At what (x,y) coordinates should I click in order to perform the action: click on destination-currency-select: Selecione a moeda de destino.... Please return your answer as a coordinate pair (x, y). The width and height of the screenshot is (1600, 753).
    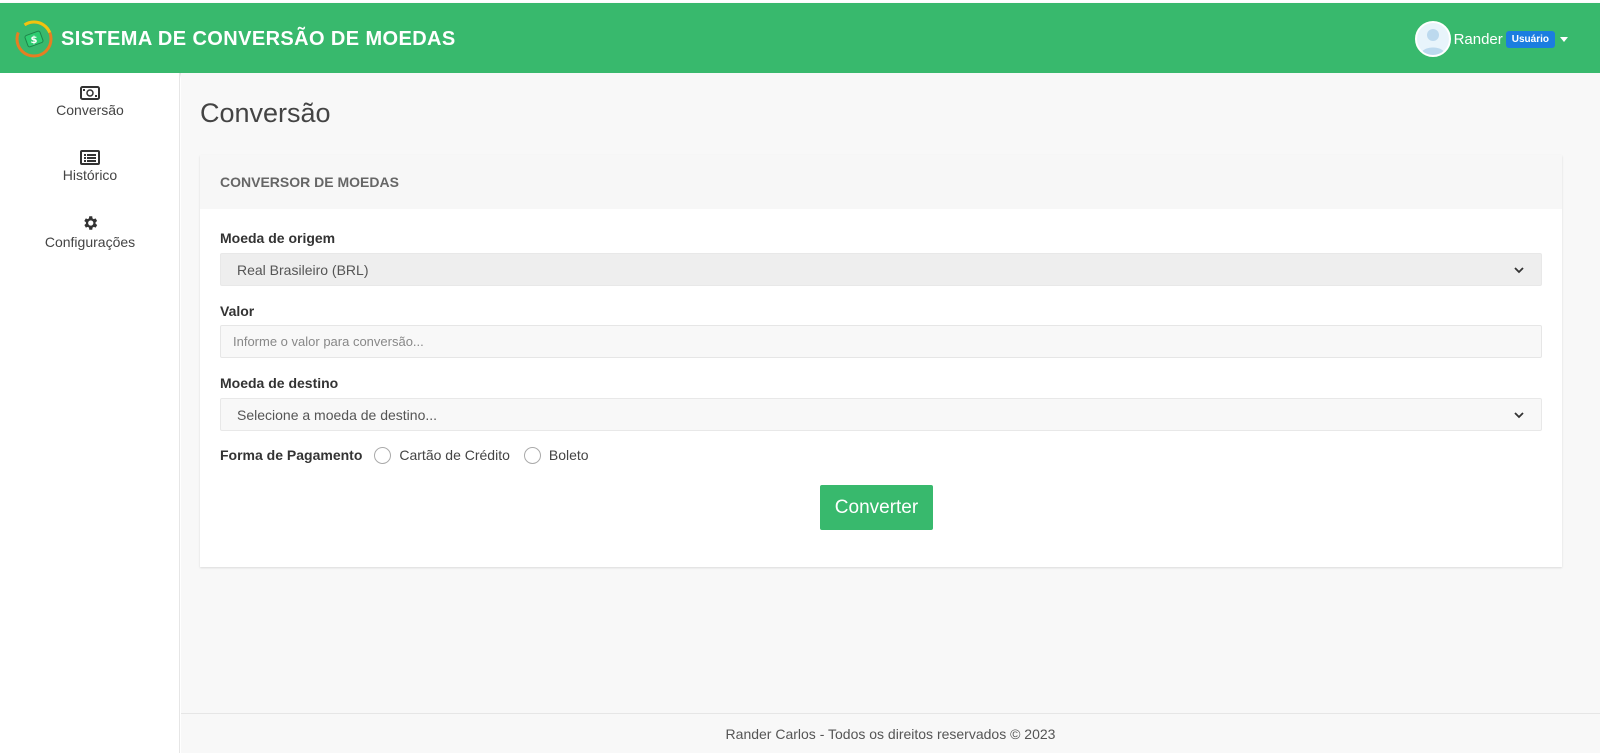
    Looking at the image, I should click on (881, 414).